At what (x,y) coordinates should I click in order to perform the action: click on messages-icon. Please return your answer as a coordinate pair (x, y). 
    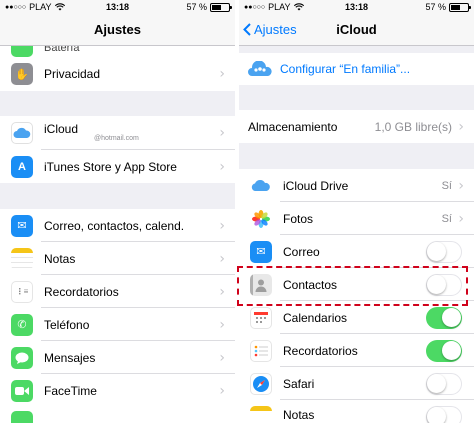
    Looking at the image, I should click on (22, 357).